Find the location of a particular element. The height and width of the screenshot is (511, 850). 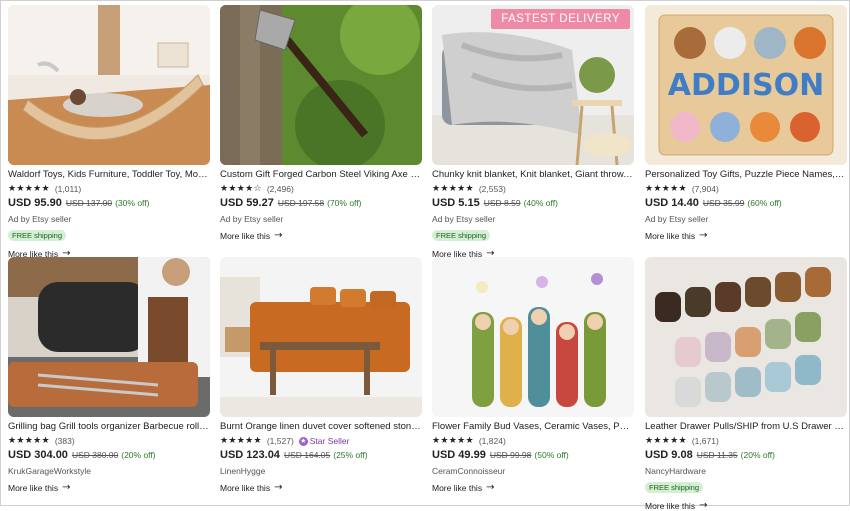

rating: ★★★★★ (2,553) is located at coordinates (533, 189).